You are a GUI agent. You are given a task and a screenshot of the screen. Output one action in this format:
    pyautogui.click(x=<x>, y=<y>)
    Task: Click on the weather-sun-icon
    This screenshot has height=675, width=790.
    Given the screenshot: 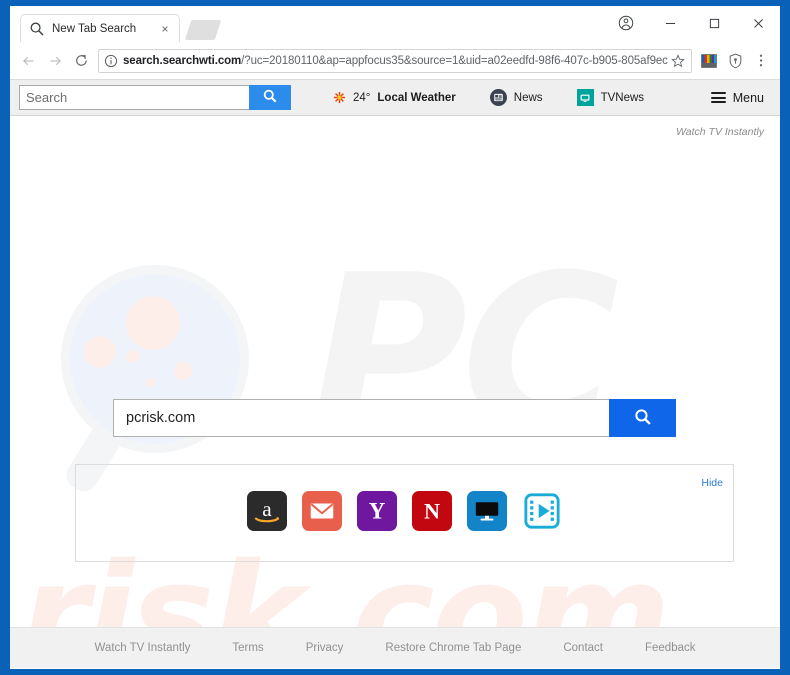 What is the action you would take?
    pyautogui.click(x=339, y=97)
    